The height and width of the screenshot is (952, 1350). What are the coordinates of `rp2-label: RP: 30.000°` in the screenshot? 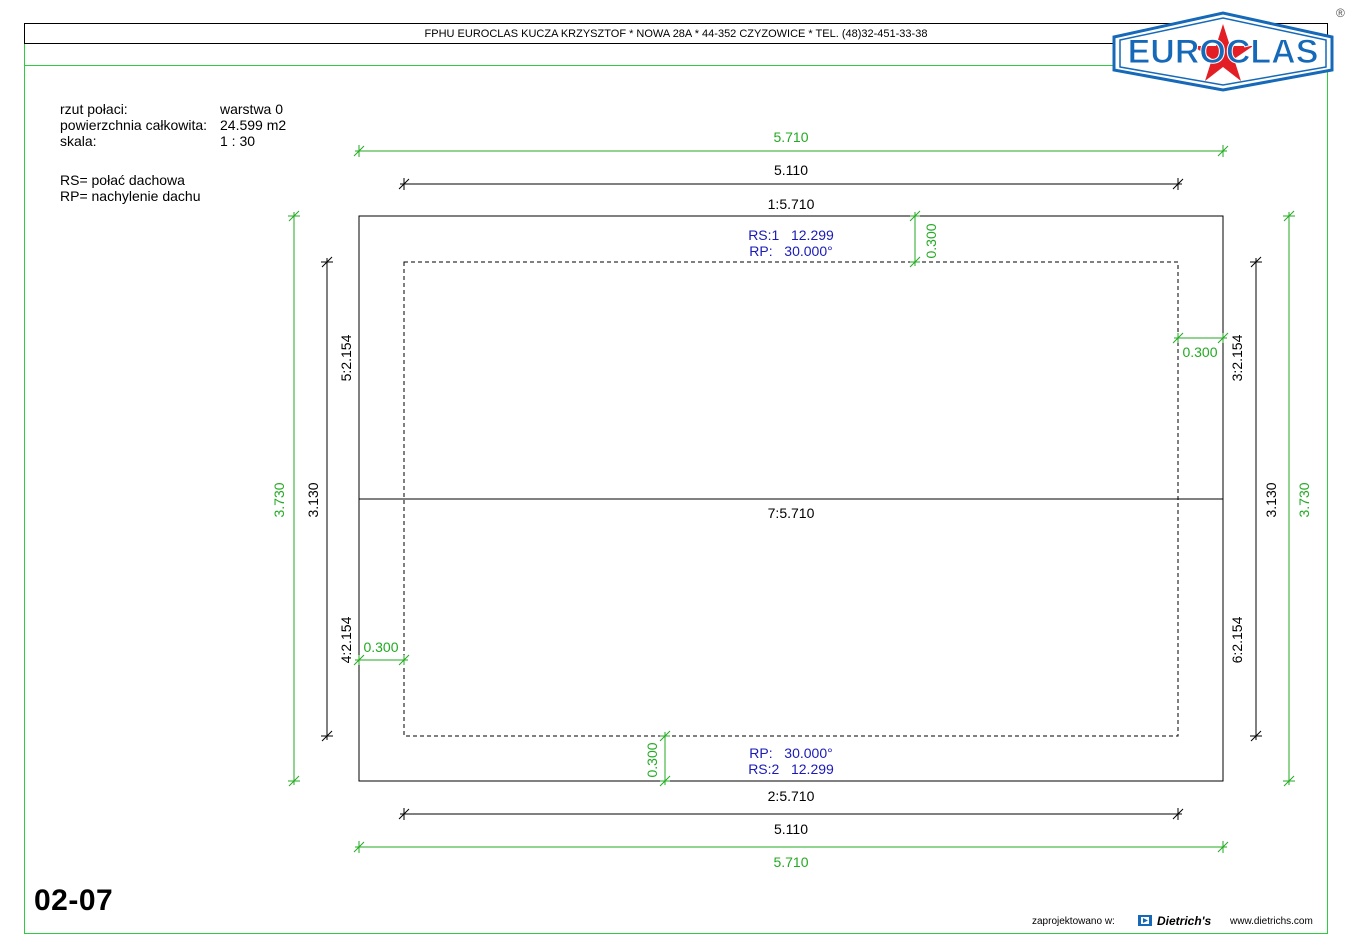 It's located at (790, 753).